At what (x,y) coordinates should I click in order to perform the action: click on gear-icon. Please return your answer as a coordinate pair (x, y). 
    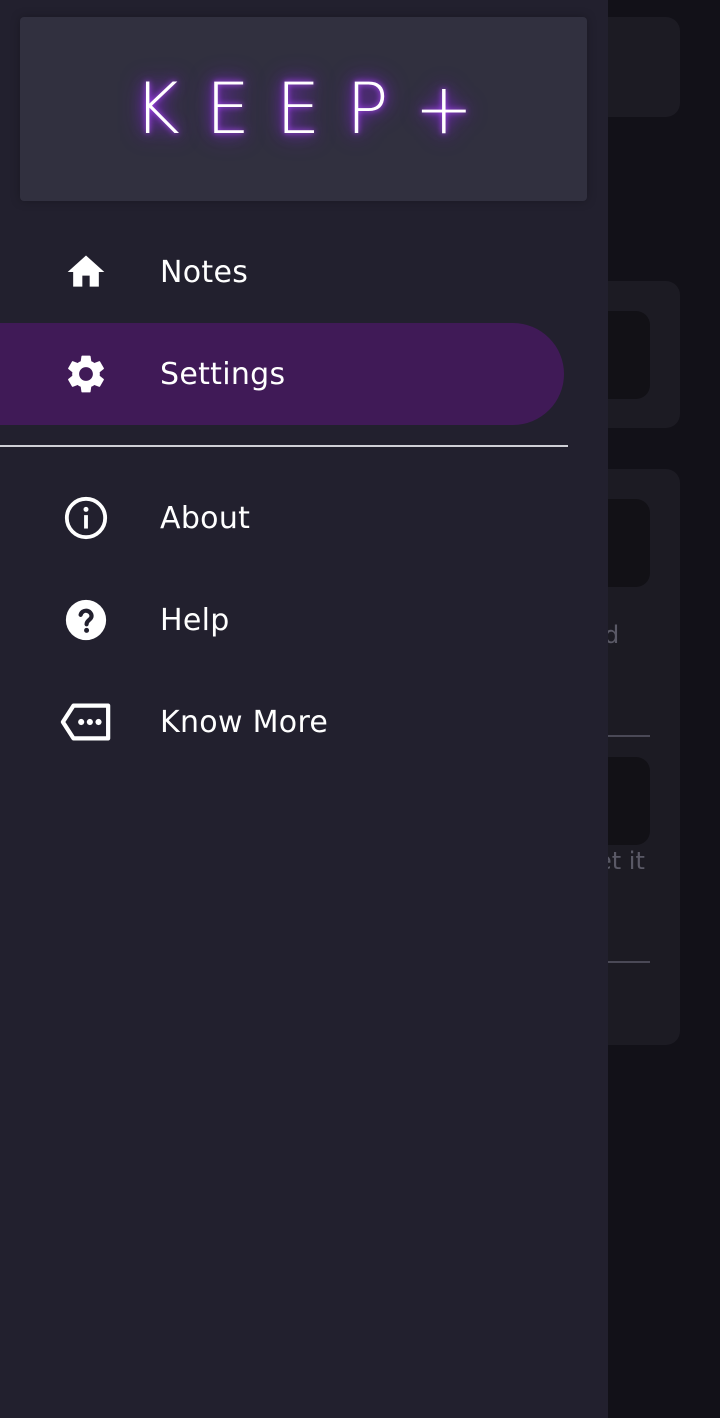
    Looking at the image, I should click on (86, 374).